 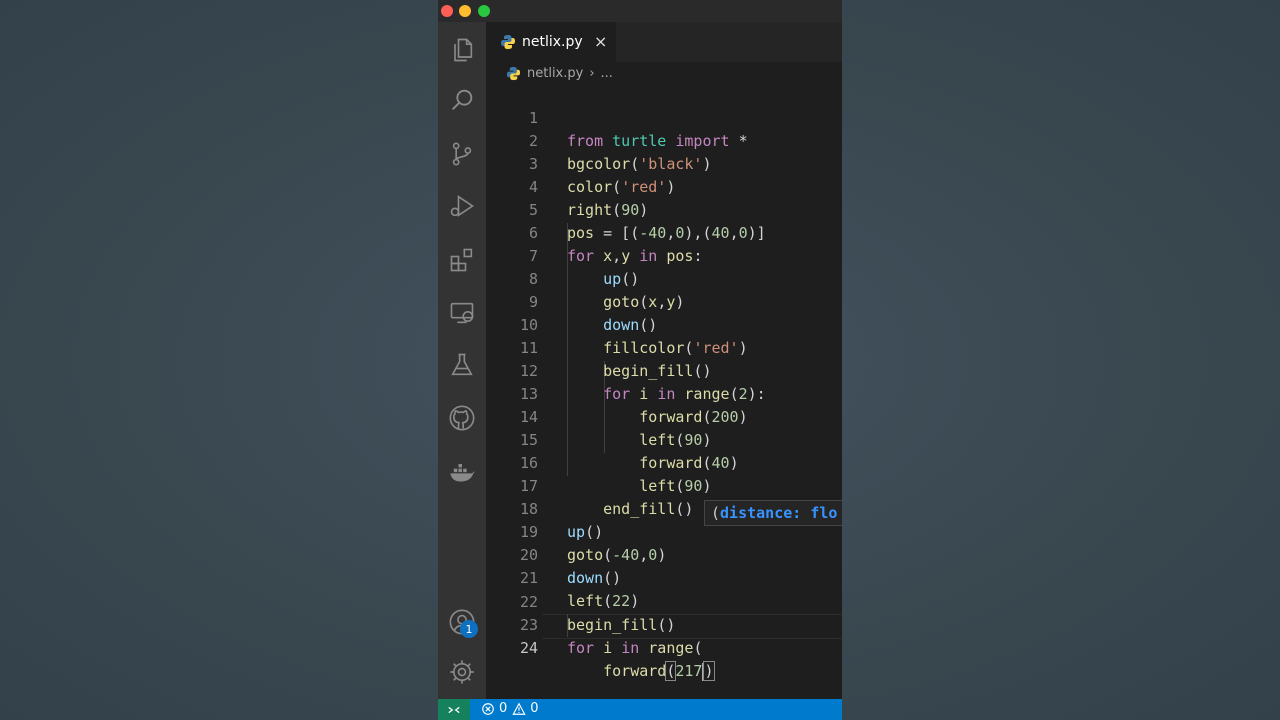 What do you see at coordinates (519, 708) in the screenshot?
I see `warning-icon` at bounding box center [519, 708].